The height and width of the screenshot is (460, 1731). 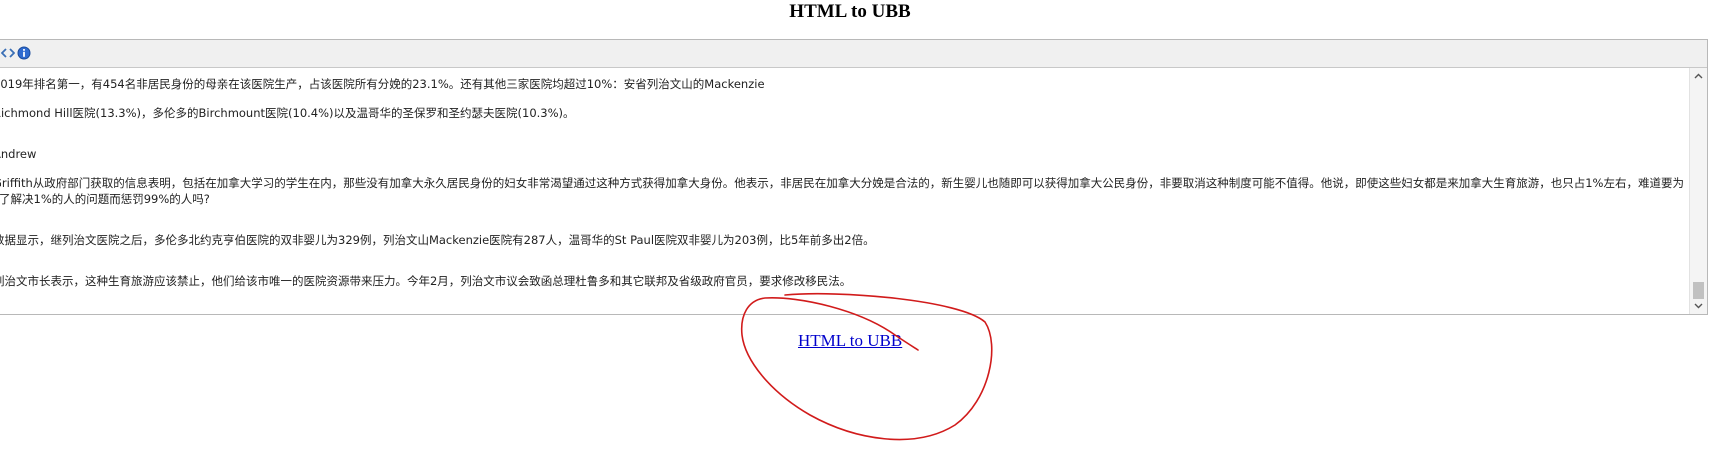 What do you see at coordinates (18, 154) in the screenshot?
I see `paragraph: Andrew` at bounding box center [18, 154].